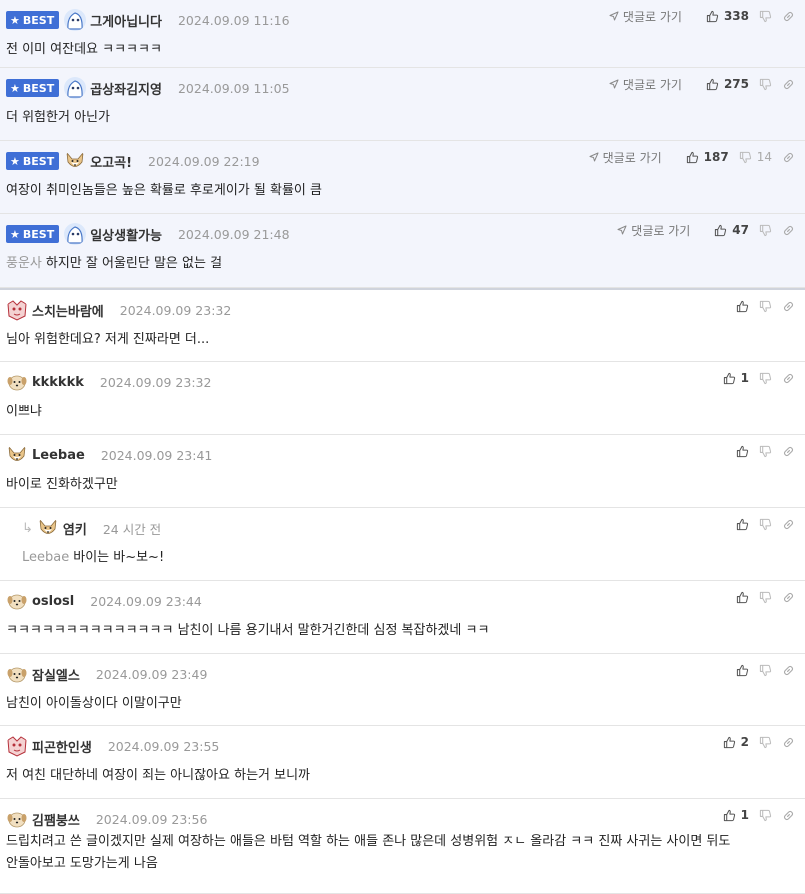 The width and height of the screenshot is (805, 894). Describe the element at coordinates (111, 161) in the screenshot. I see `nickname: 오고곡!` at that location.